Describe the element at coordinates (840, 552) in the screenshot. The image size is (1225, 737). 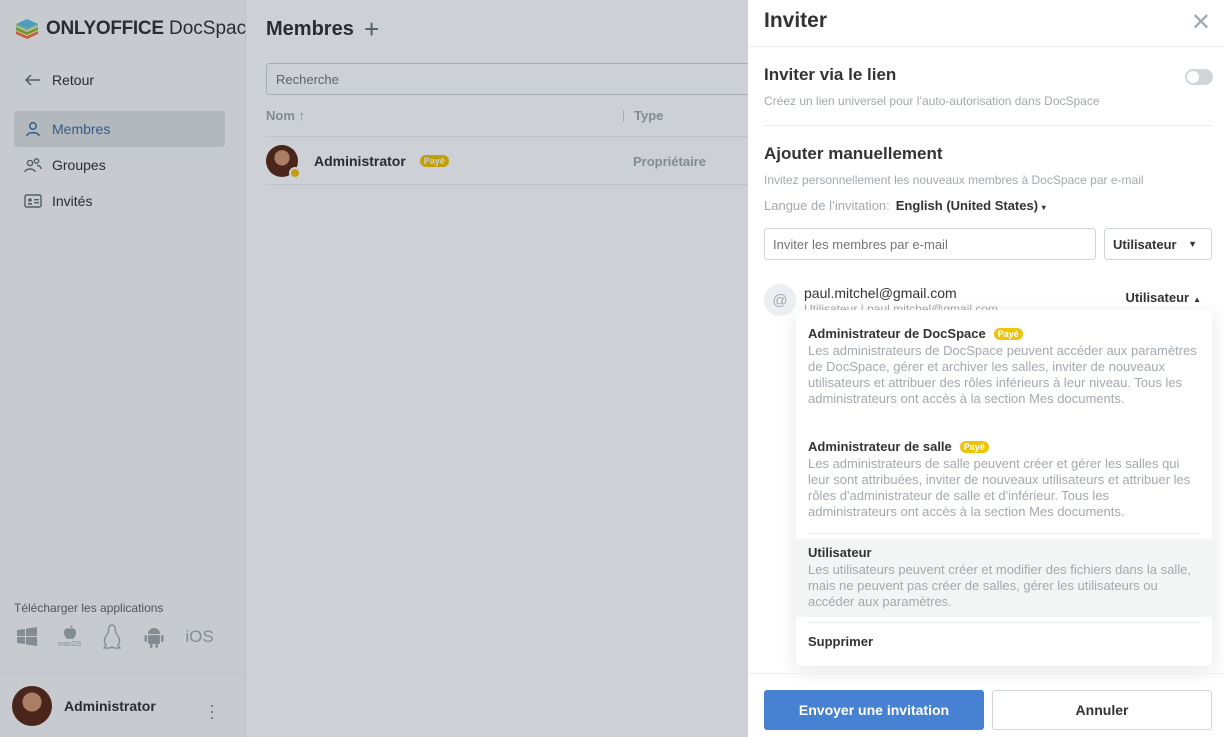
I see `role-option-title: Utilisateur` at that location.